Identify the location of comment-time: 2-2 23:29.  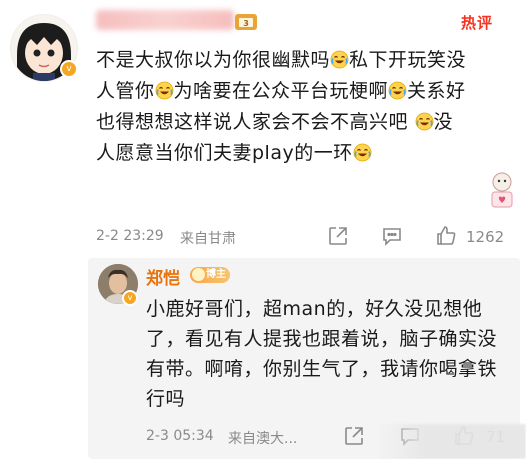
(130, 236).